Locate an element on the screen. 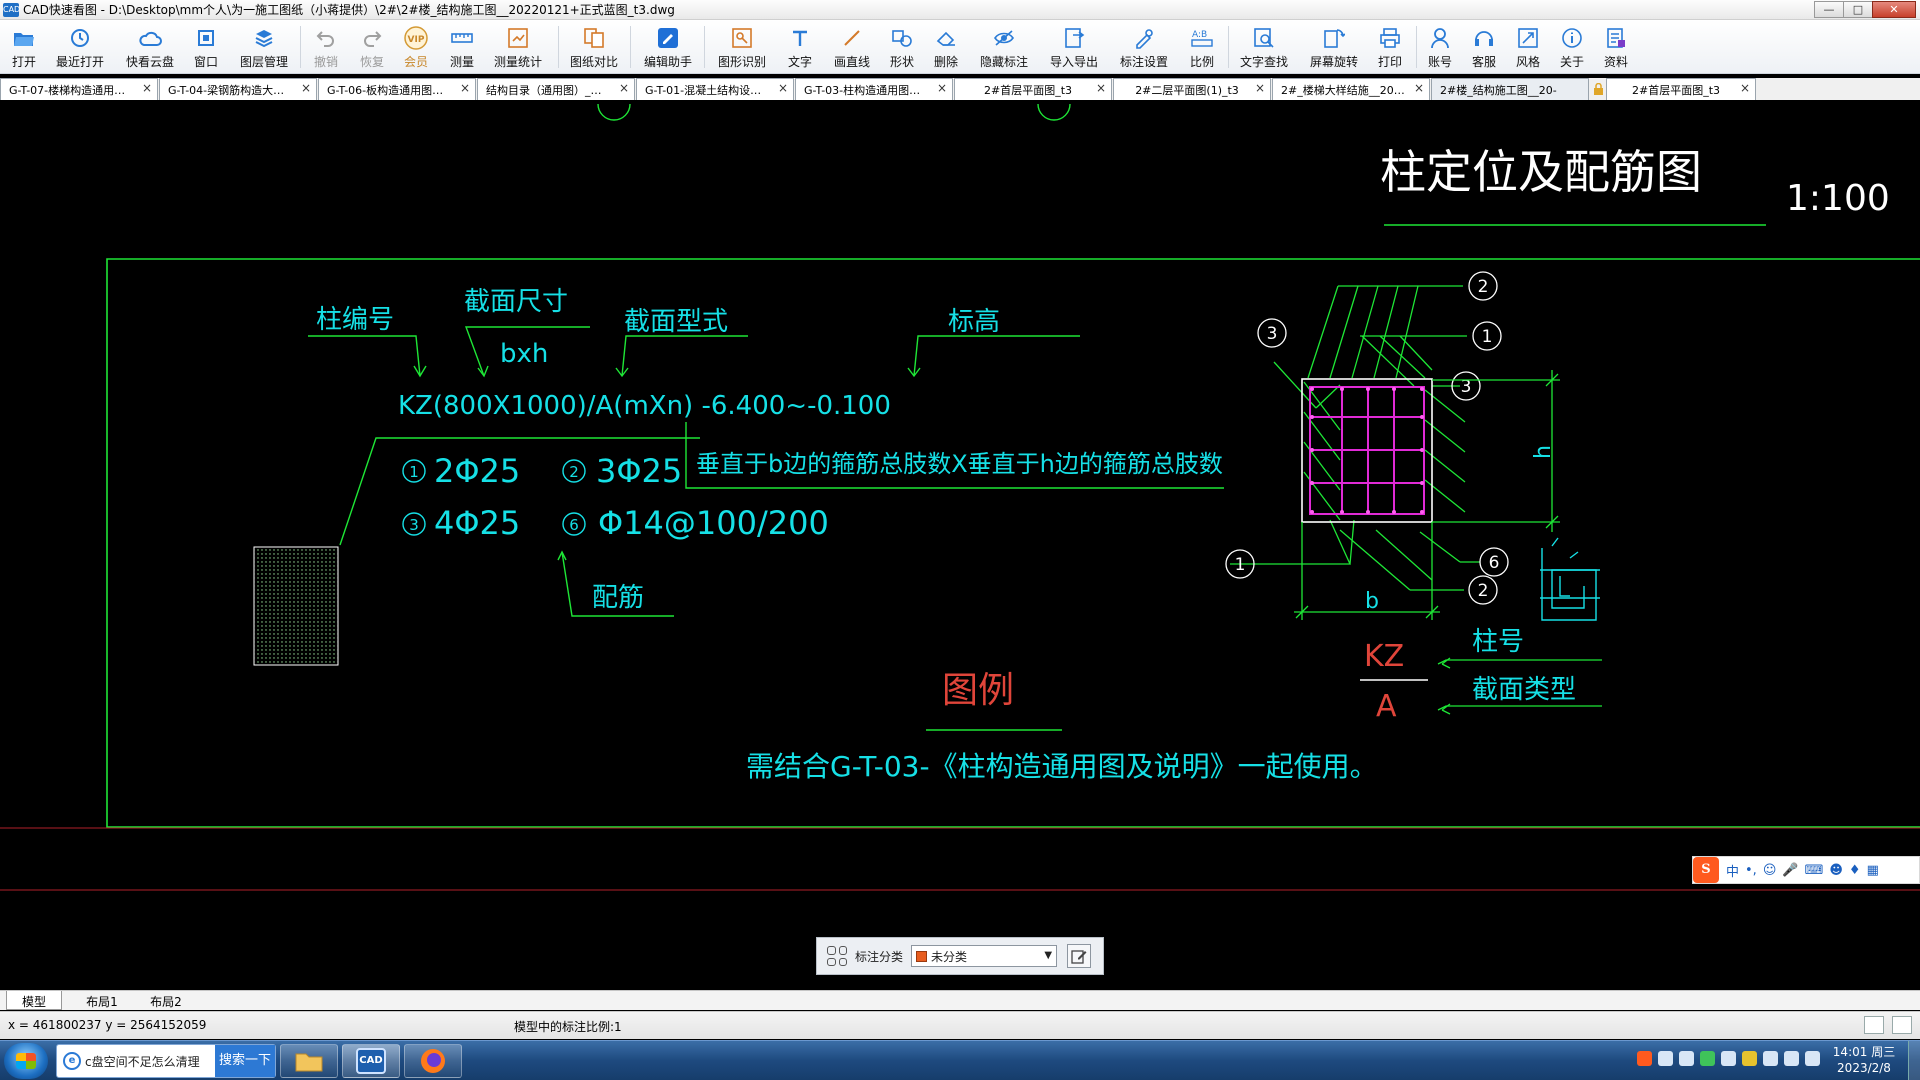 The height and width of the screenshot is (1080, 1920). toolbar-layers-button: 图层管理 is located at coordinates (264, 47).